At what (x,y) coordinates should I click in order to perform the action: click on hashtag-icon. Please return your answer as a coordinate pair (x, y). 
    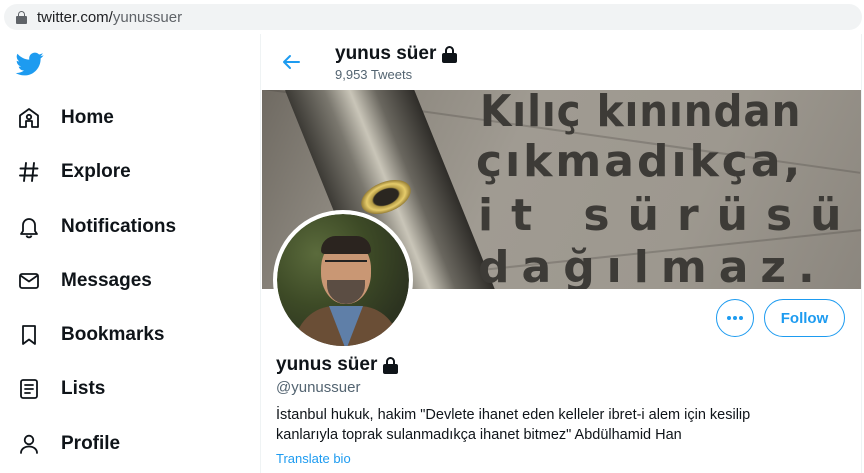
    Looking at the image, I should click on (29, 172).